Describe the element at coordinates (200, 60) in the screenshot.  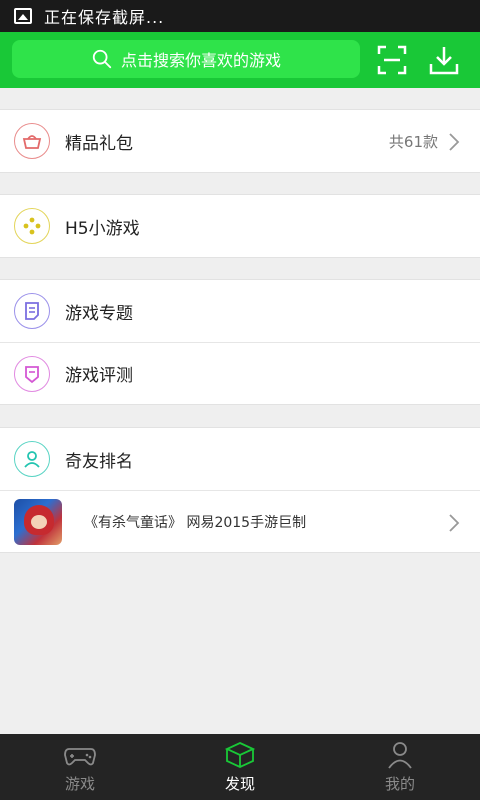
I see `search-placeholder: 点击搜索你喜欢的游戏` at that location.